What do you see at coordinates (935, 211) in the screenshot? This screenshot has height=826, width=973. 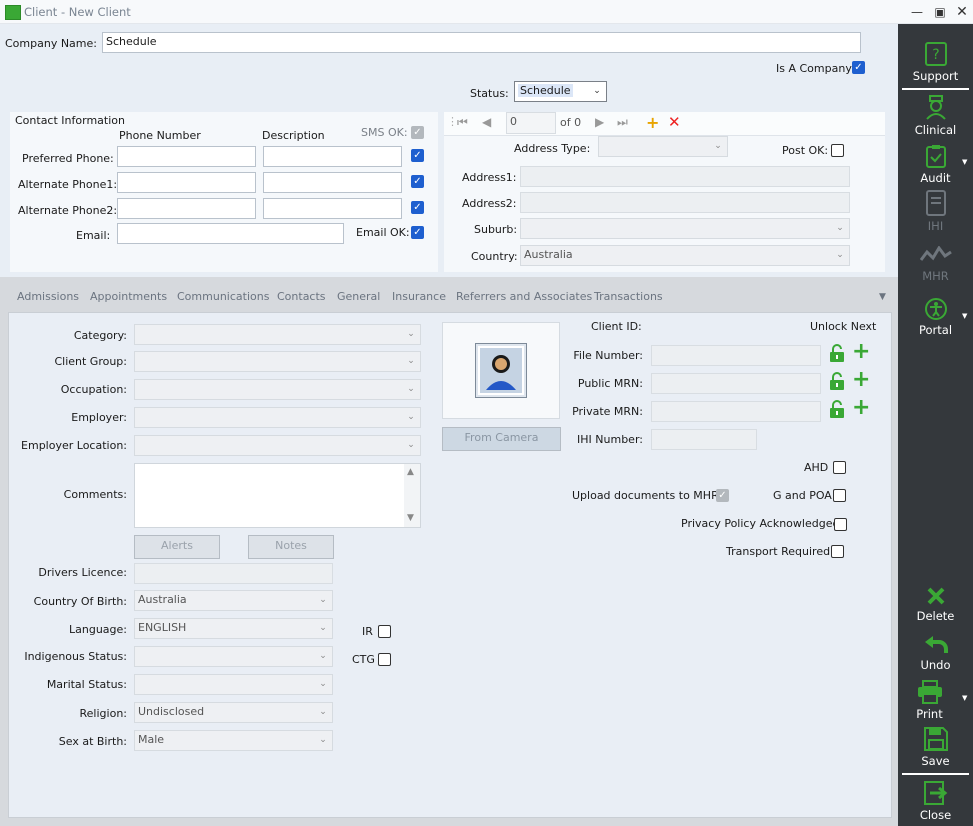 I see `ihi-button: IHI` at bounding box center [935, 211].